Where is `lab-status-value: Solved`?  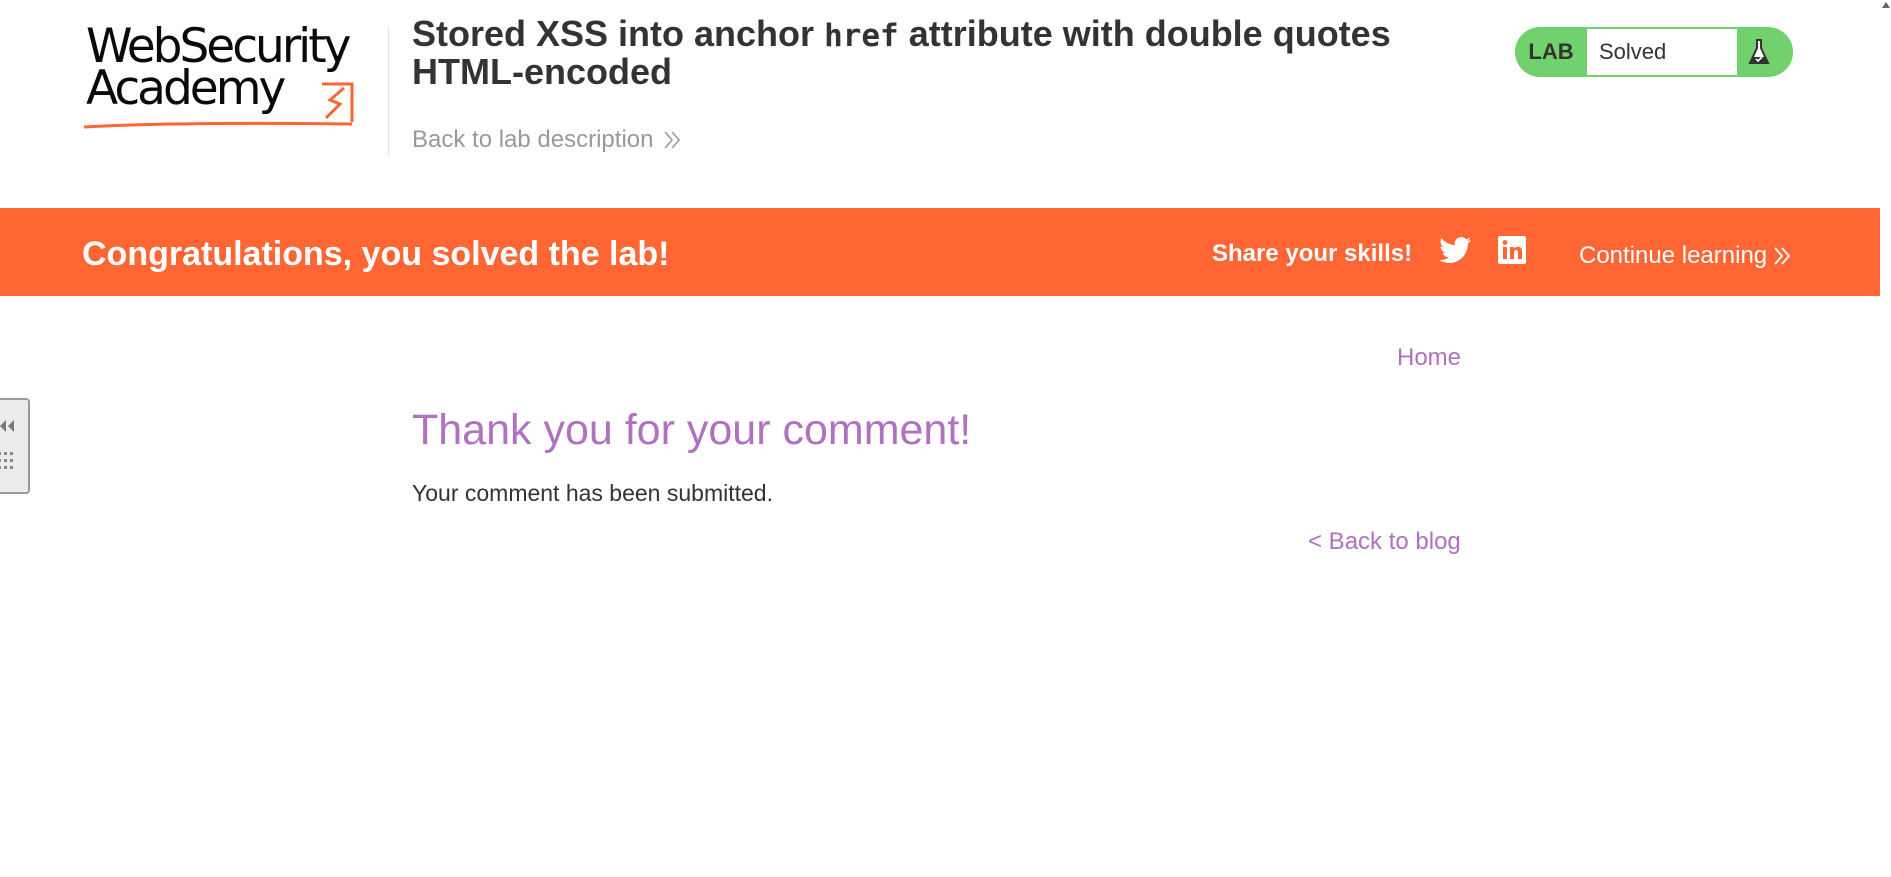
lab-status-value: Solved is located at coordinates (1662, 52).